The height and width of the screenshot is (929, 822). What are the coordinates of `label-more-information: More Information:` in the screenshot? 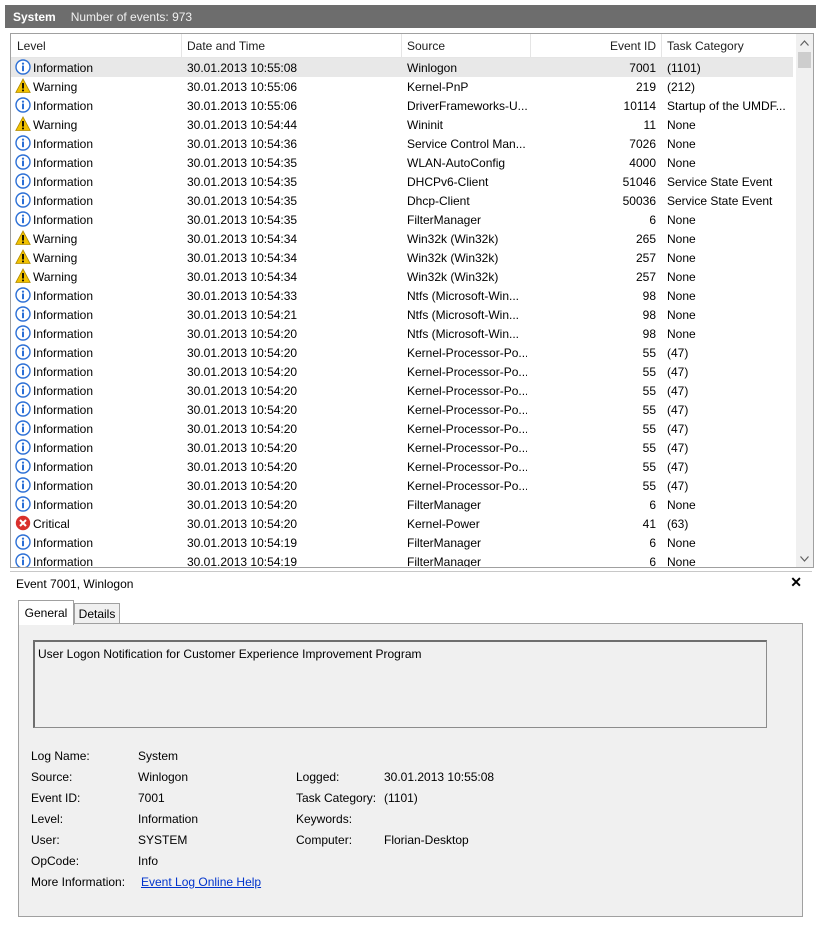 It's located at (78, 882).